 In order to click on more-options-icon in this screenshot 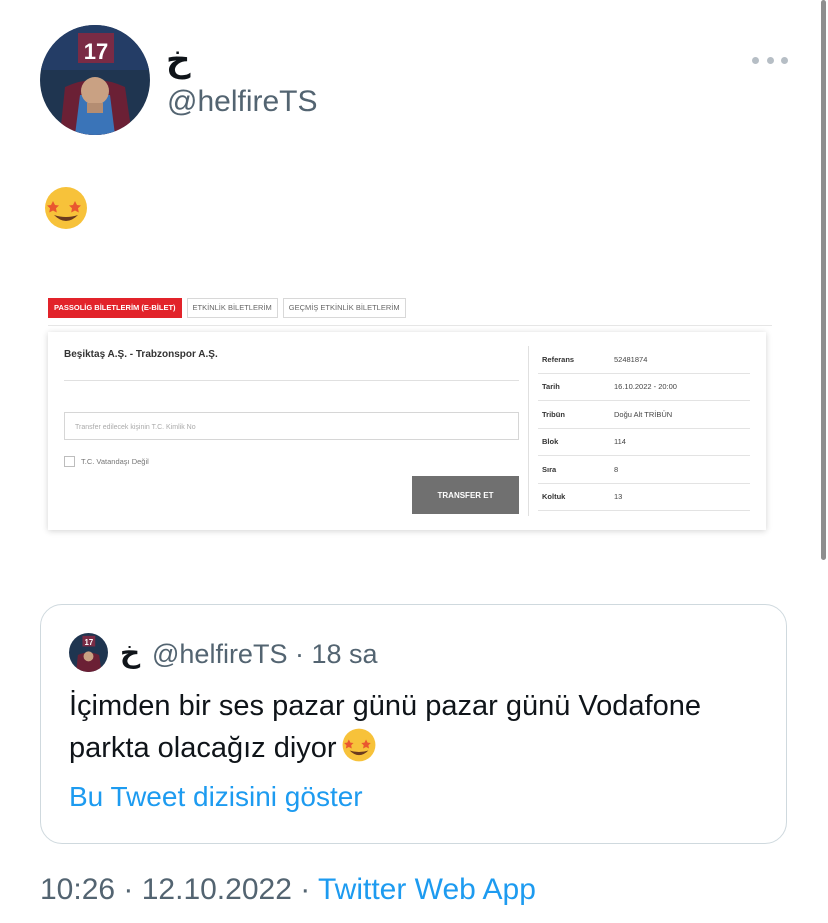, I will do `click(770, 60)`.